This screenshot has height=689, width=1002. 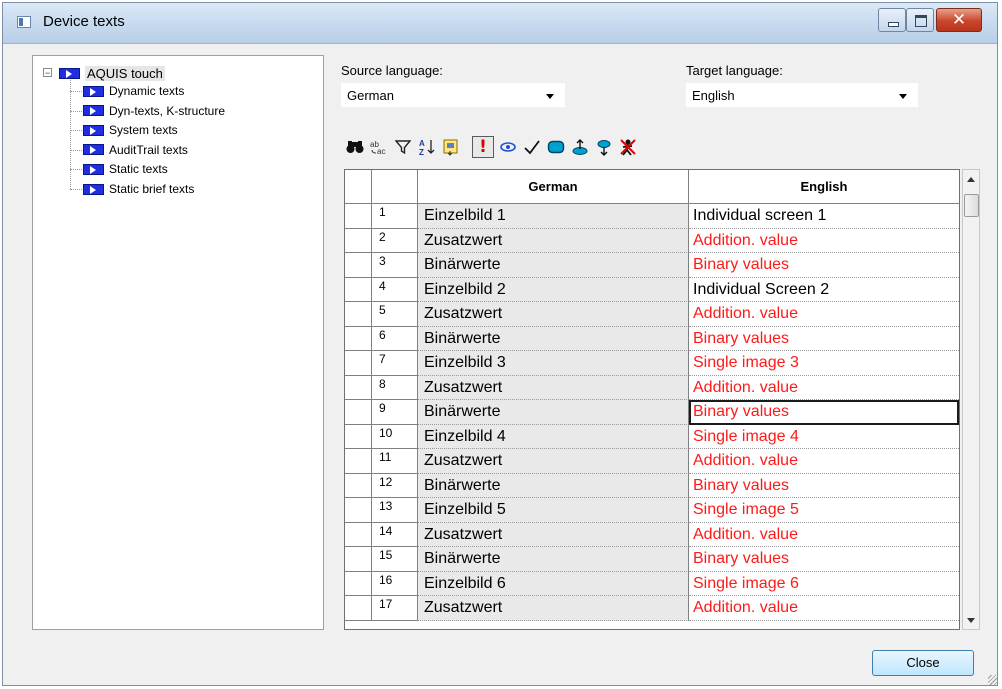 What do you see at coordinates (652, 461) in the screenshot?
I see `table-row: 11 Zusatzwert Addition. value` at bounding box center [652, 461].